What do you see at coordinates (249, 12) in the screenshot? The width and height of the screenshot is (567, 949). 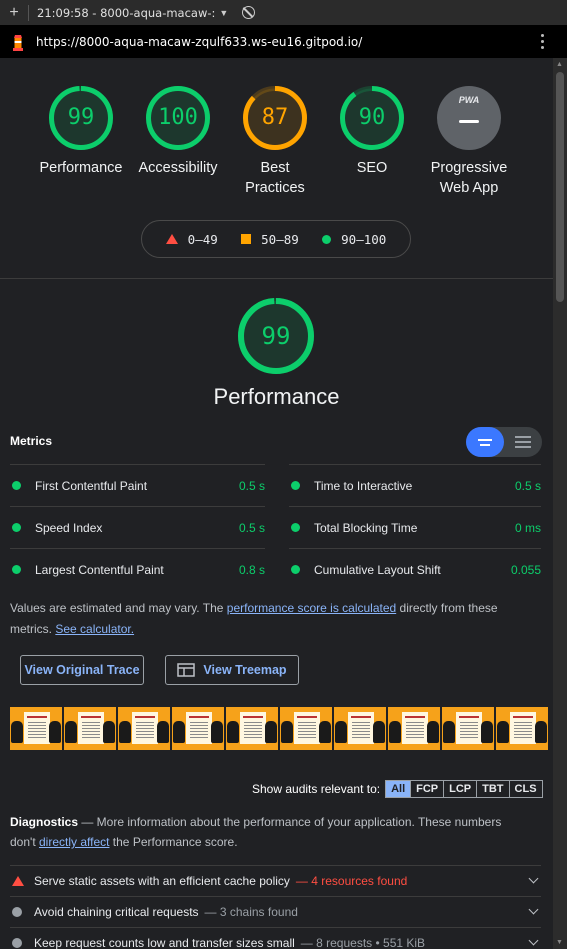 I see `clear-report-icon` at bounding box center [249, 12].